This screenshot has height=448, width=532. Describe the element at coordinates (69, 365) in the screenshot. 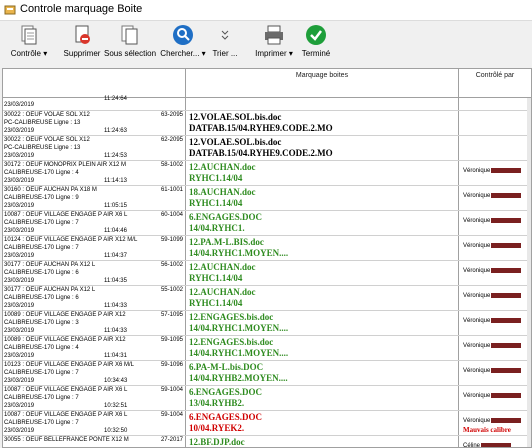

I see `product-name: 10123 : OEUF VILLAGE ENGAGE P AIR X6 M/L` at that location.